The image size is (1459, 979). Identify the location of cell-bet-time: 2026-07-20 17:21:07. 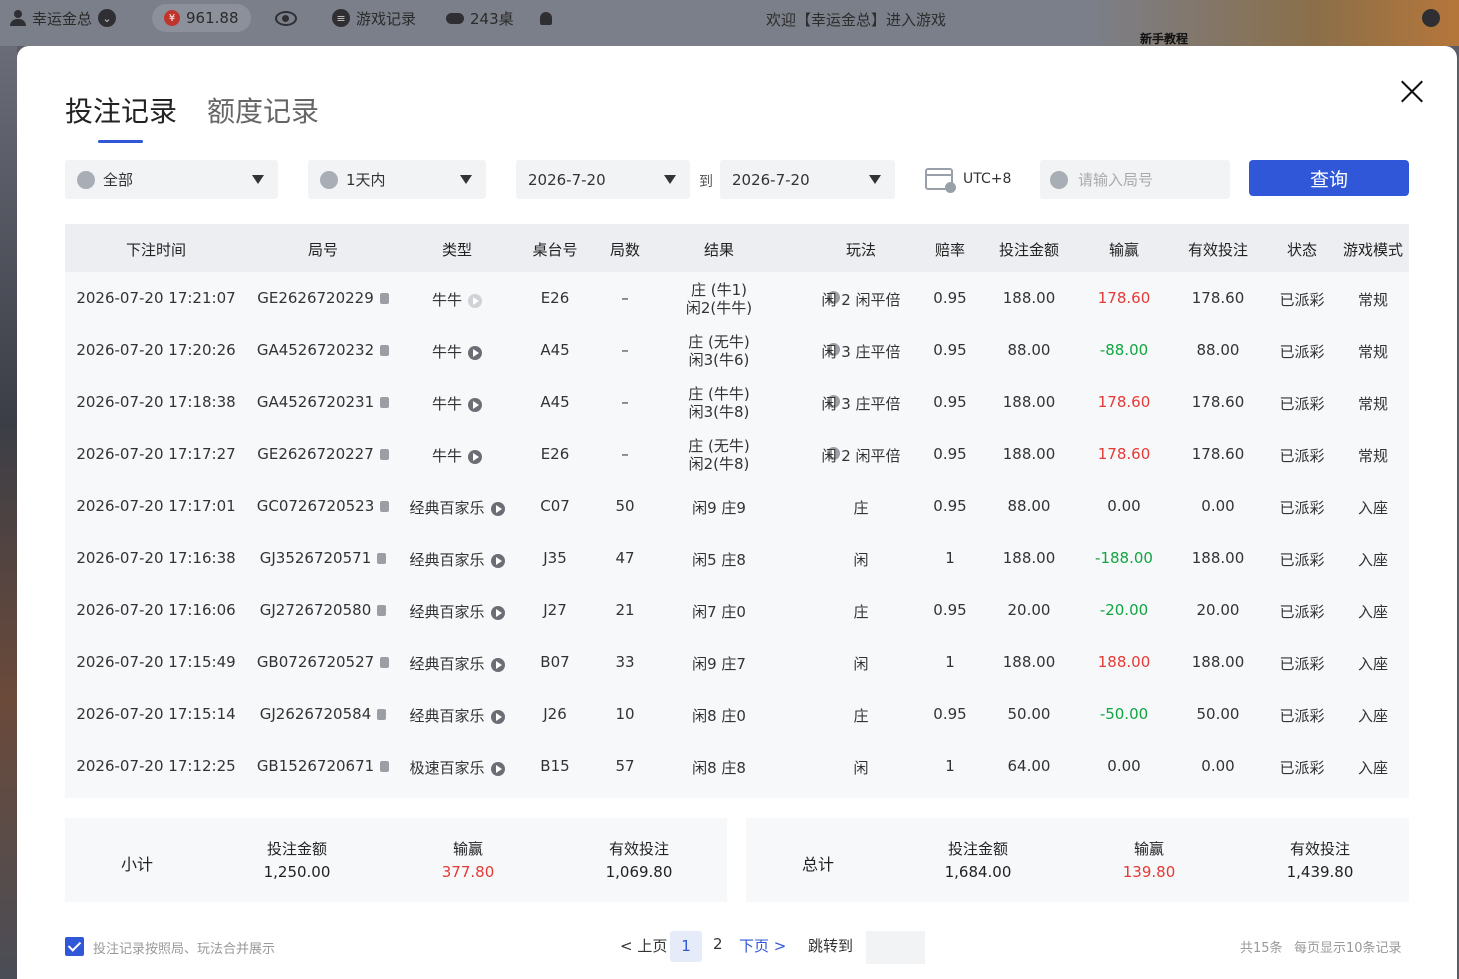
(156, 298).